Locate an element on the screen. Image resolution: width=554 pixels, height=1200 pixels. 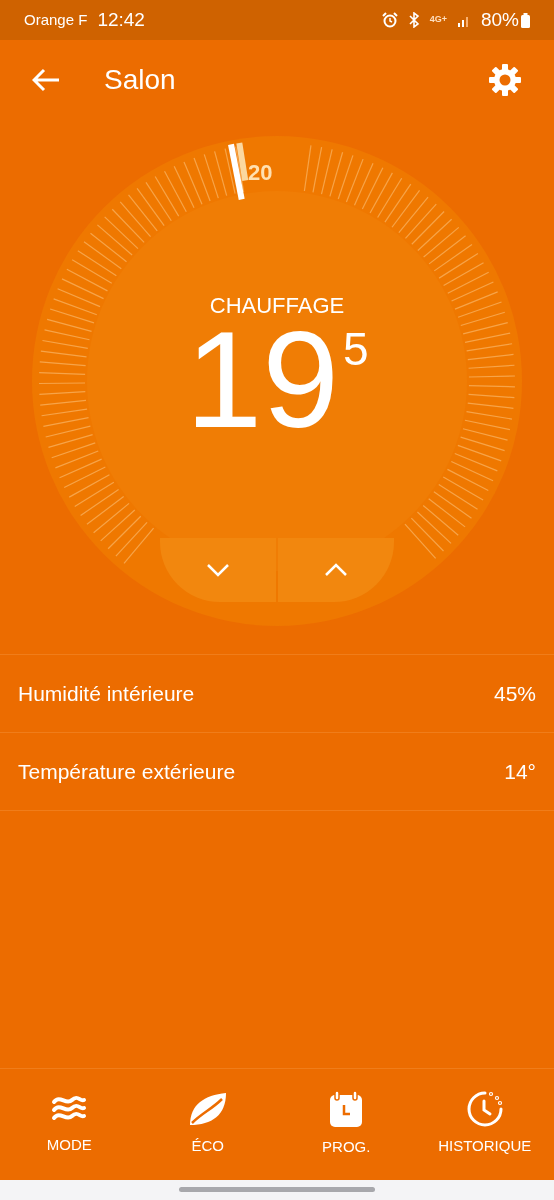
reading-label: Température extérieure is located at coordinates (127, 771).